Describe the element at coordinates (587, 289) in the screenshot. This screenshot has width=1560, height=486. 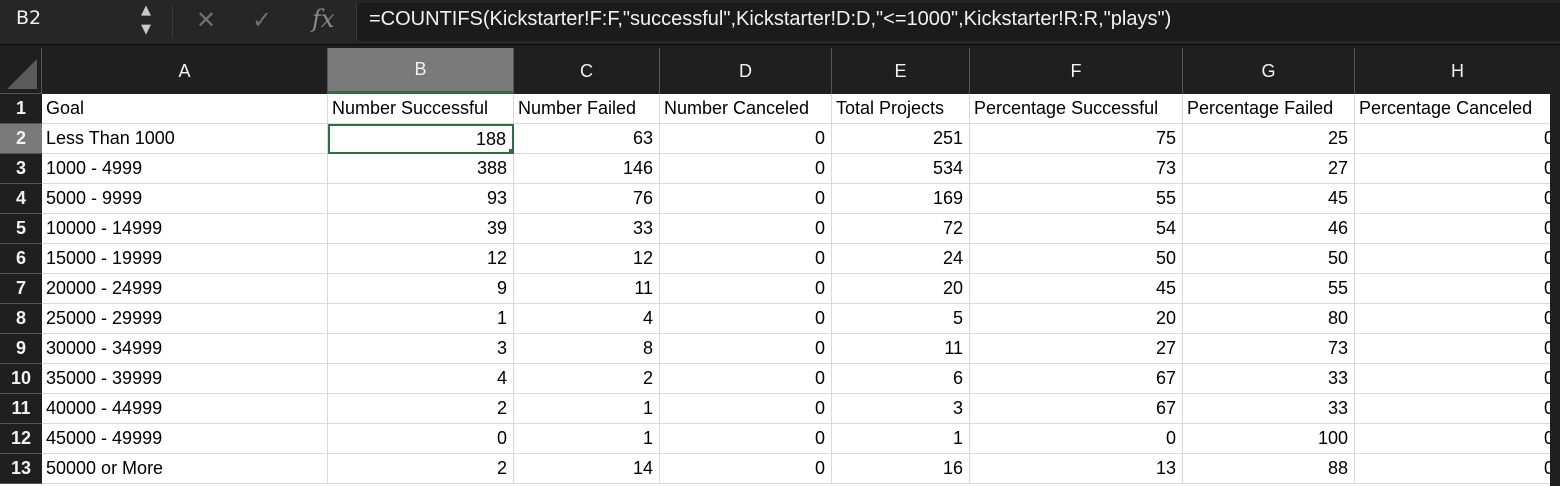
I see `cell-c7: 11` at that location.